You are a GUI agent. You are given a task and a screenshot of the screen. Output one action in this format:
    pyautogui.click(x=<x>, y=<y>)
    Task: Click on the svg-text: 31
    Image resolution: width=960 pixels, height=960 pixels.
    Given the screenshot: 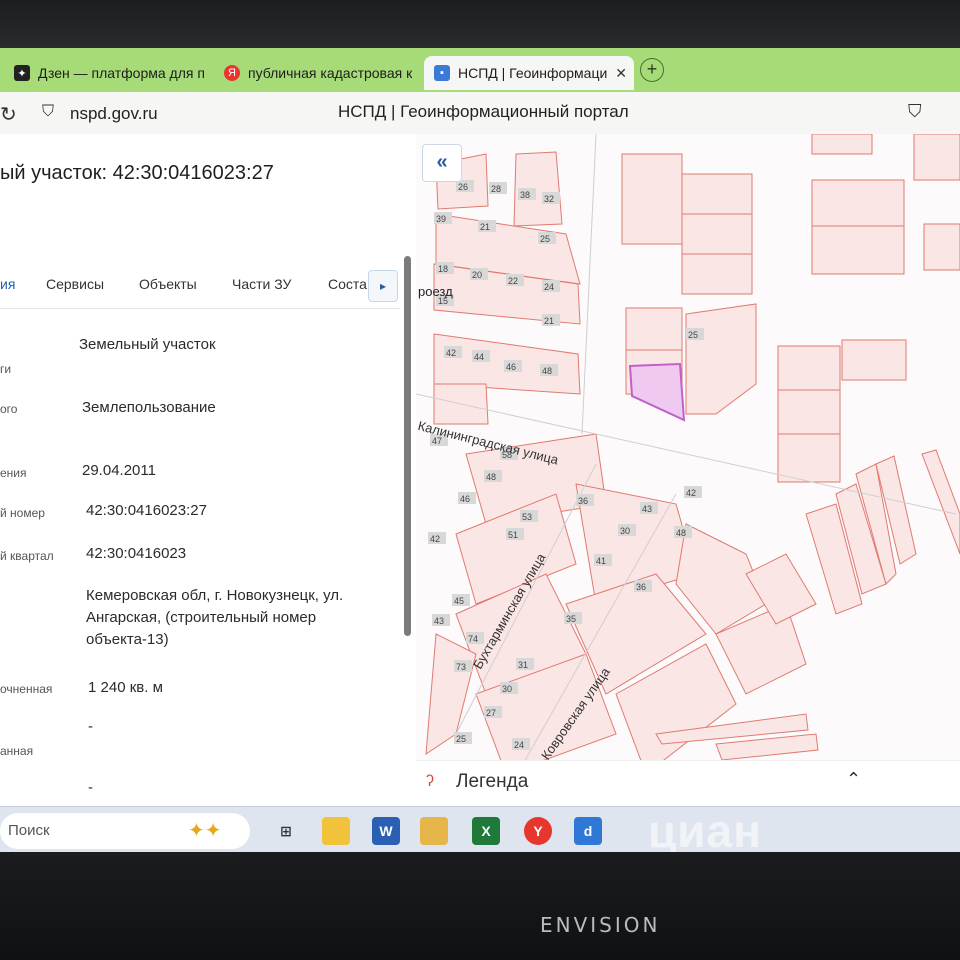 What is the action you would take?
    pyautogui.click(x=523, y=665)
    